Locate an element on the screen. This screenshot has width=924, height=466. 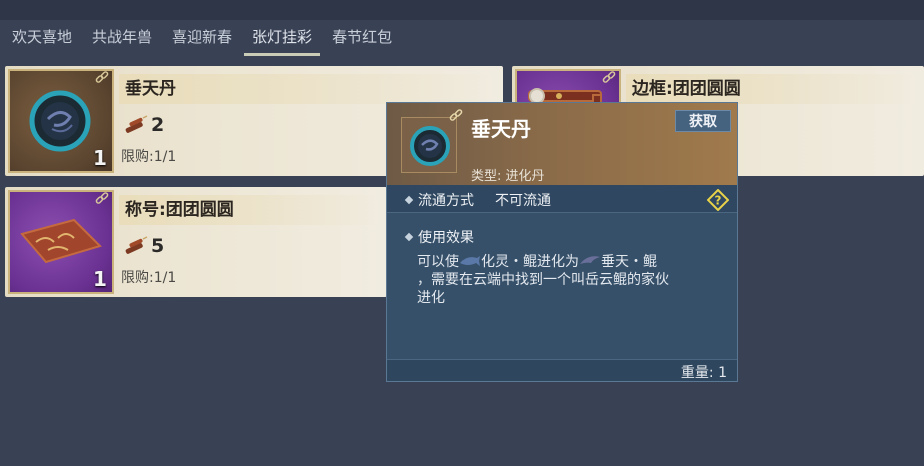
tooltip-title: 垂天丹 is located at coordinates (501, 129).